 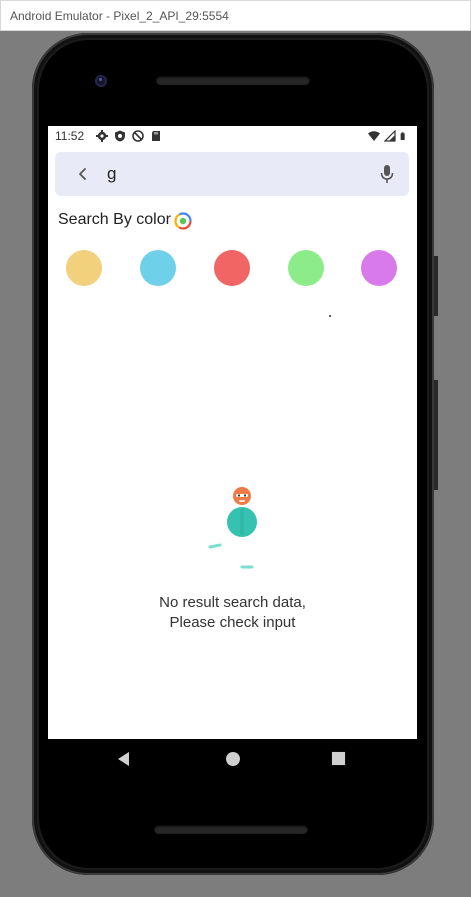 I want to click on search-by-color-title: Search By color, so click(x=114, y=219).